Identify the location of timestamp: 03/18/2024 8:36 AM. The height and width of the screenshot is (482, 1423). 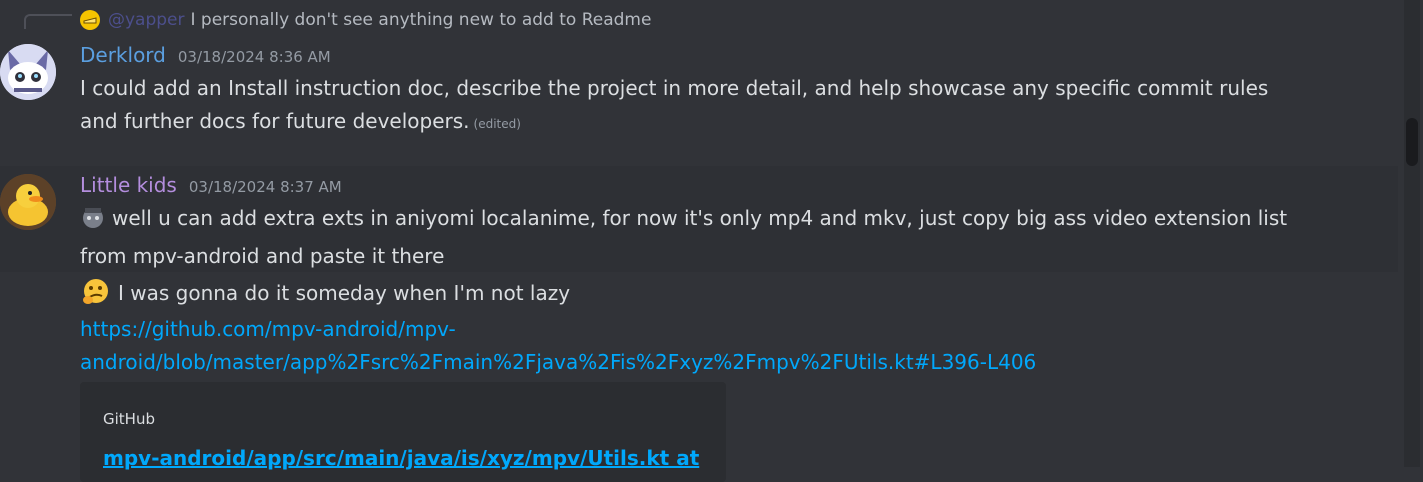
(254, 57).